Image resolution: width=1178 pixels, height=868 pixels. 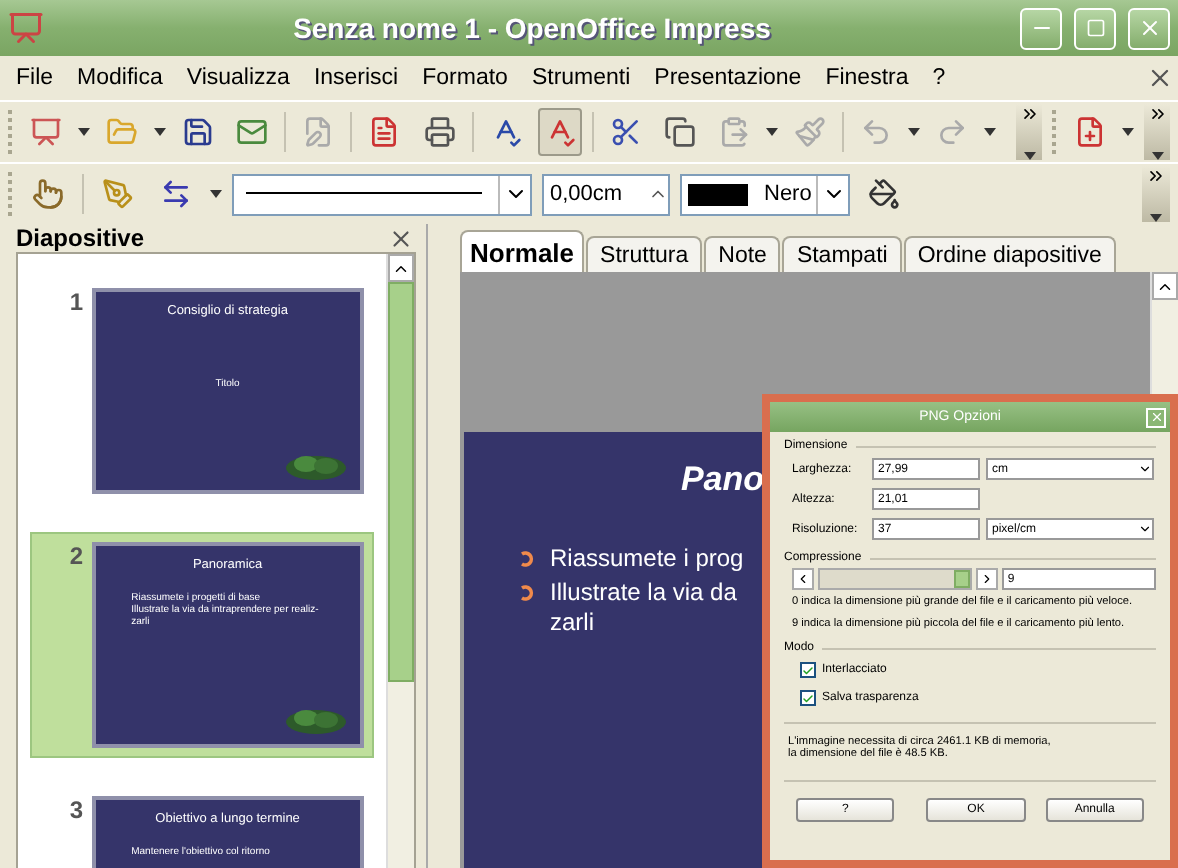 What do you see at coordinates (842, 254) in the screenshot?
I see `view-tab: Stampati` at bounding box center [842, 254].